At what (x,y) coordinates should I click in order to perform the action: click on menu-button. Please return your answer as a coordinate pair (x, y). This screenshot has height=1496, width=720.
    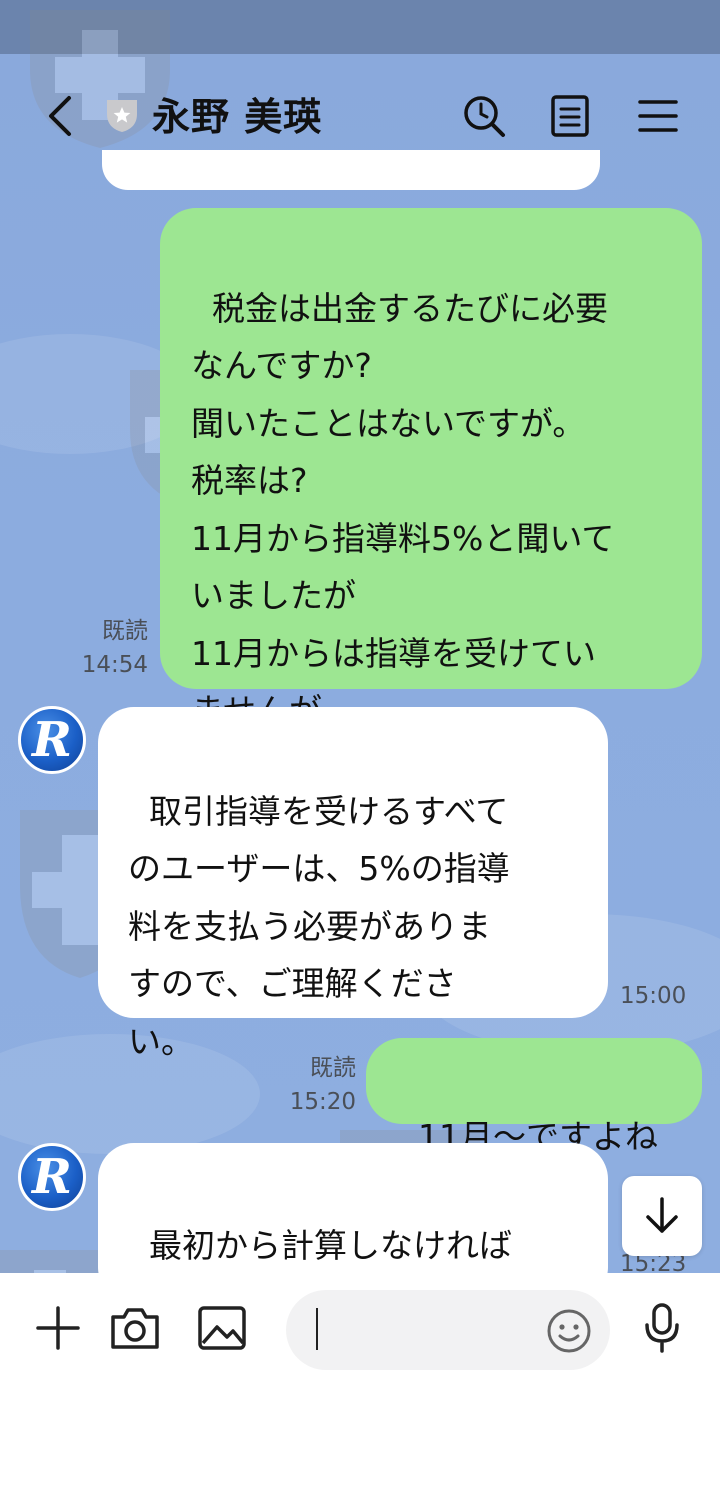
    Looking at the image, I should click on (658, 116).